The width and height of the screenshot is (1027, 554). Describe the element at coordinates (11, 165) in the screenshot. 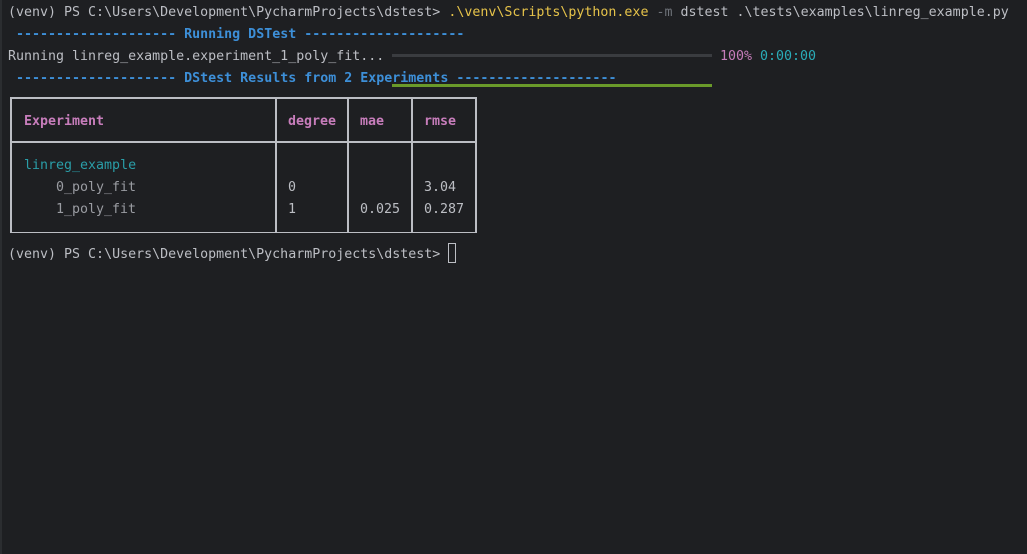

I see `table-left-border` at that location.